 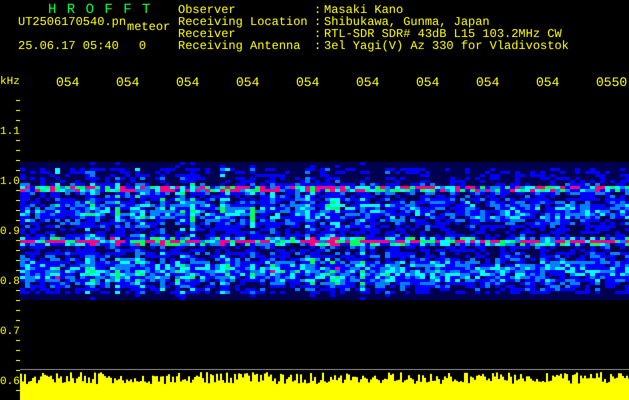 I want to click on info-value: 3el Yagi(V) Az 330 for Vladivostok, so click(x=446, y=46).